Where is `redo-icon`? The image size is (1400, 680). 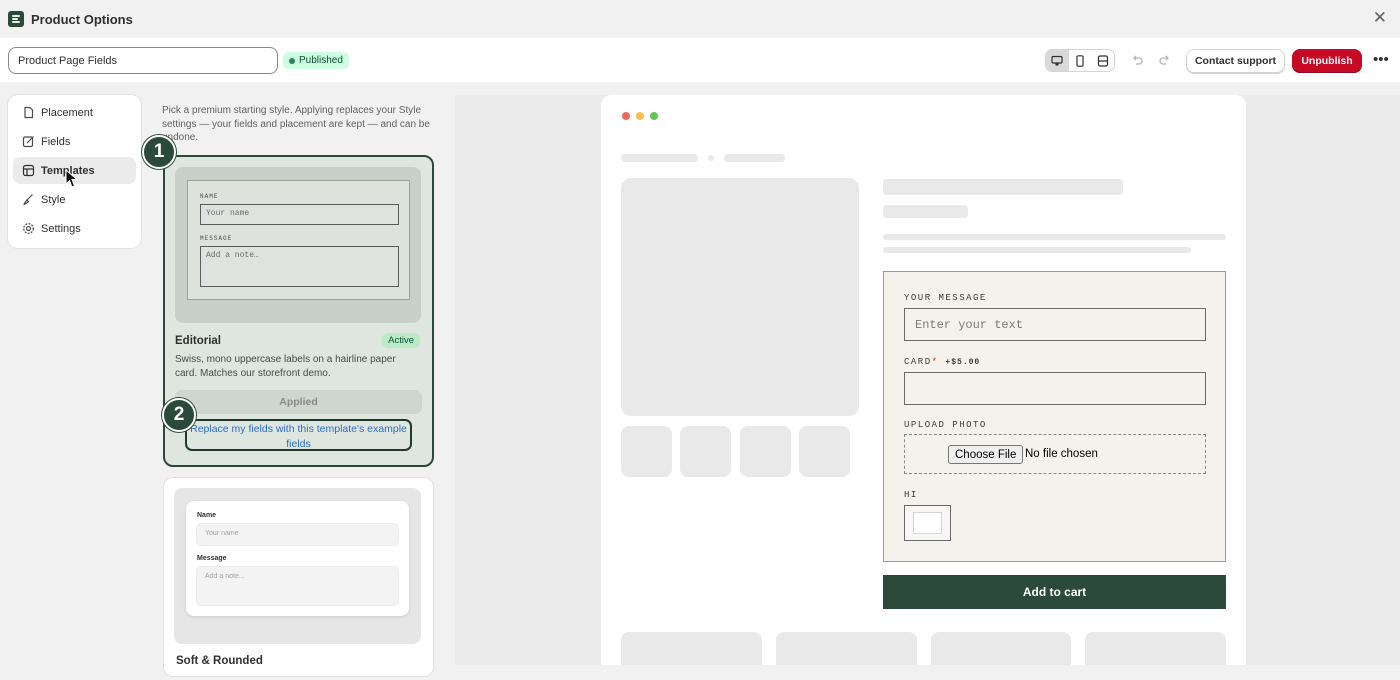 redo-icon is located at coordinates (1165, 60).